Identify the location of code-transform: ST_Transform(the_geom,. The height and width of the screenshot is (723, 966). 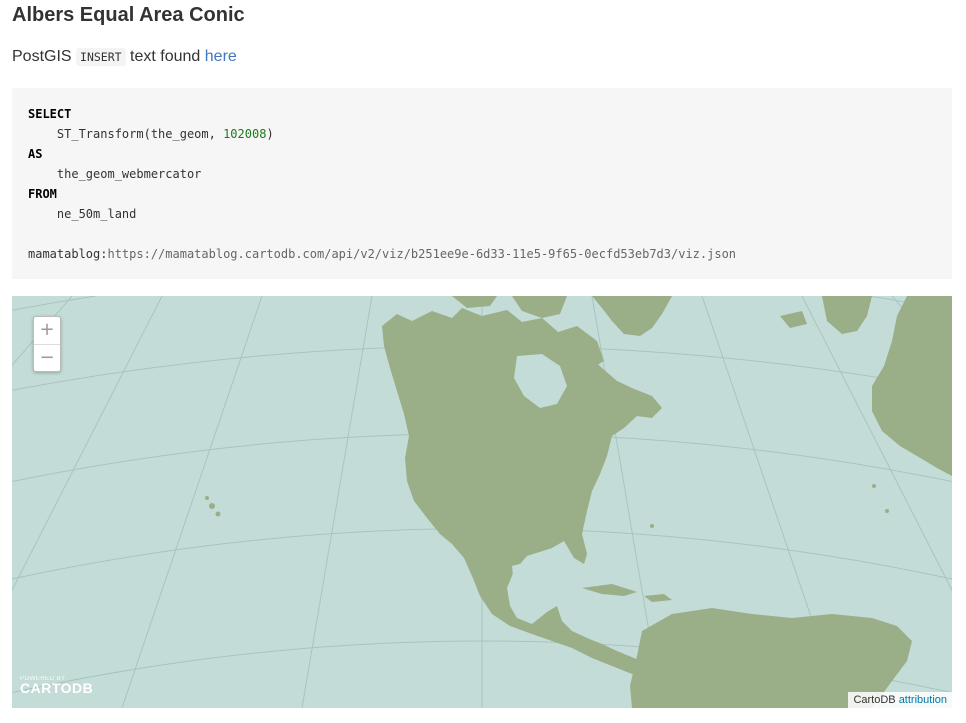
(126, 134).